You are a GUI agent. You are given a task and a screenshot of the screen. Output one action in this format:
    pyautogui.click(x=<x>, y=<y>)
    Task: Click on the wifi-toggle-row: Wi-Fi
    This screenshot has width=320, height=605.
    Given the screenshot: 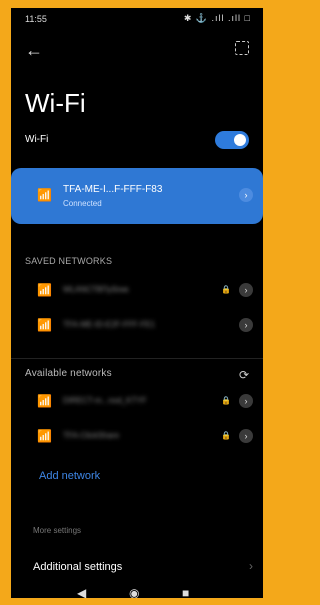 What is the action you would take?
    pyautogui.click(x=137, y=140)
    